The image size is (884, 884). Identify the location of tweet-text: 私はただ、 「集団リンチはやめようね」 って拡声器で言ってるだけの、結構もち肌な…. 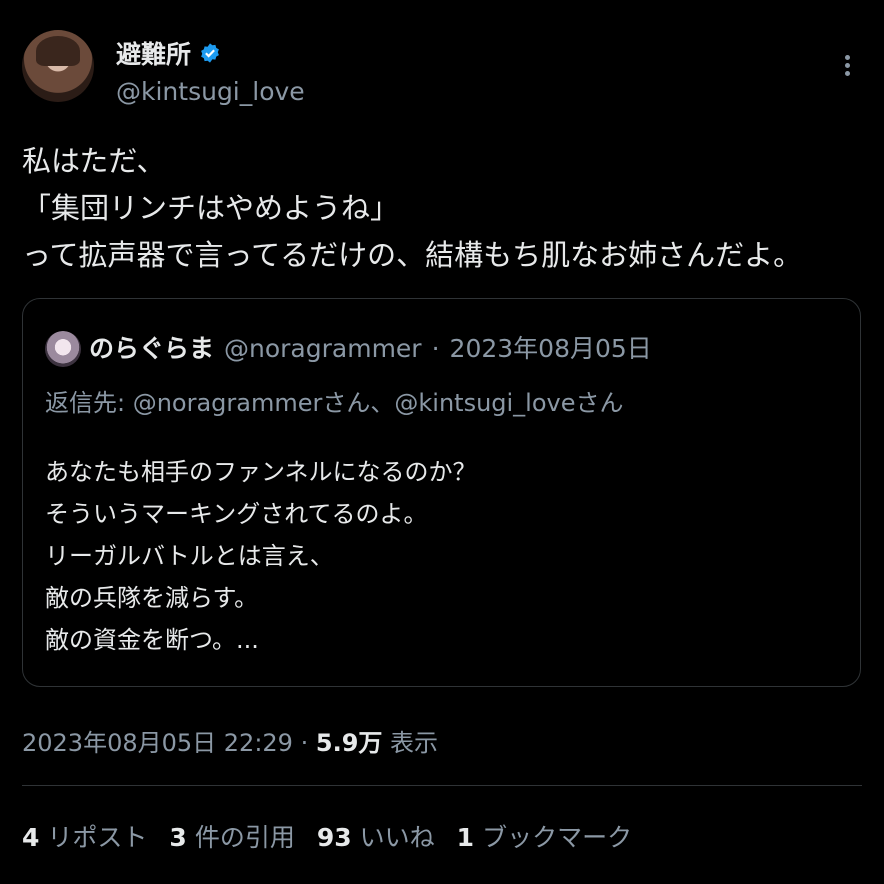
(412, 208).